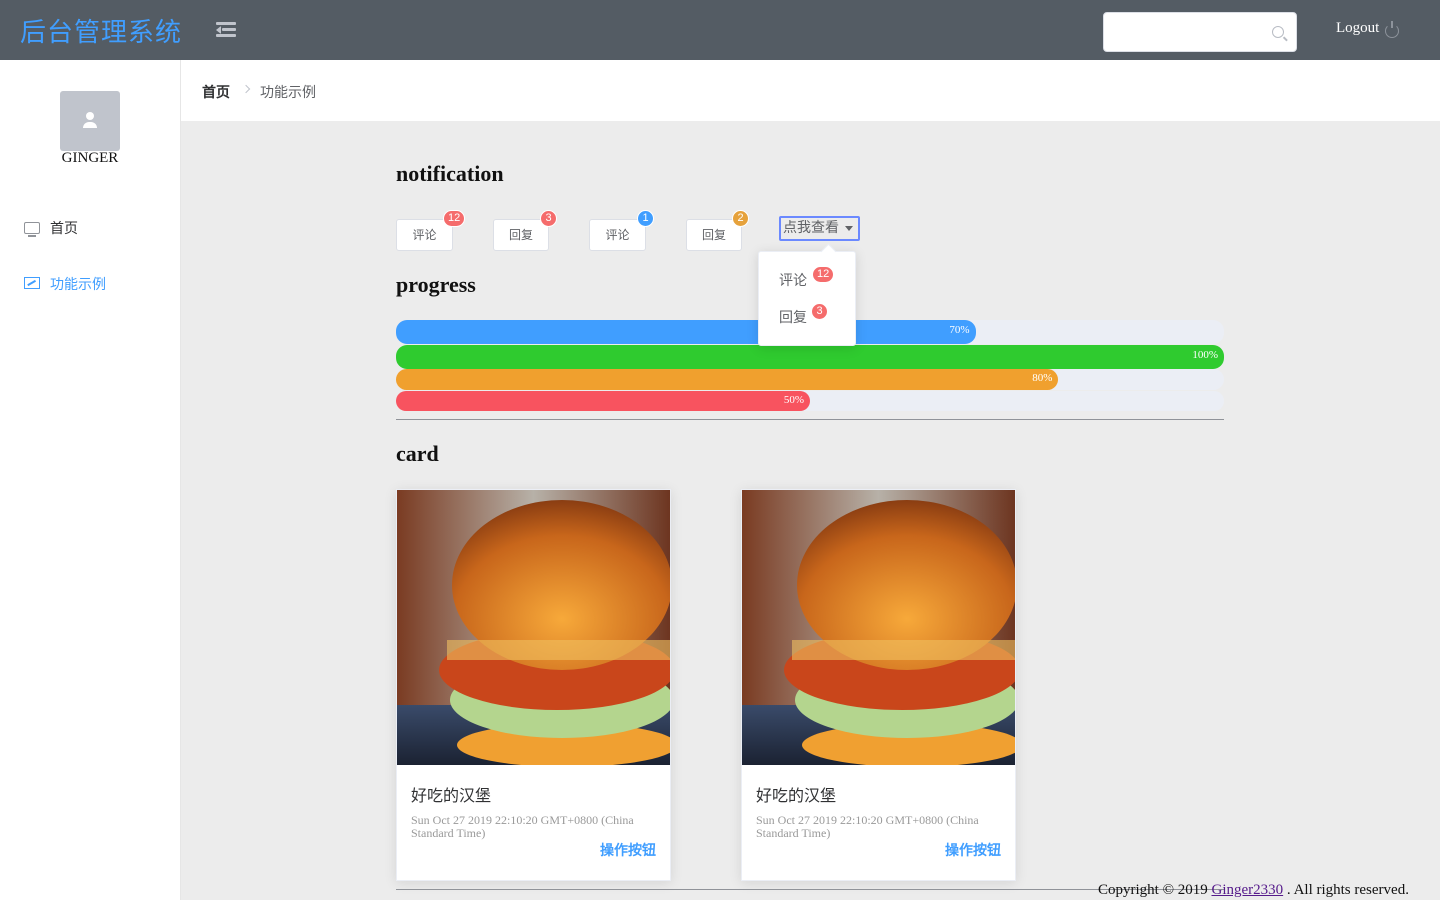 Image resolution: width=1440 pixels, height=900 pixels. I want to click on footer-prefix: Copyright © 2019, so click(1155, 890).